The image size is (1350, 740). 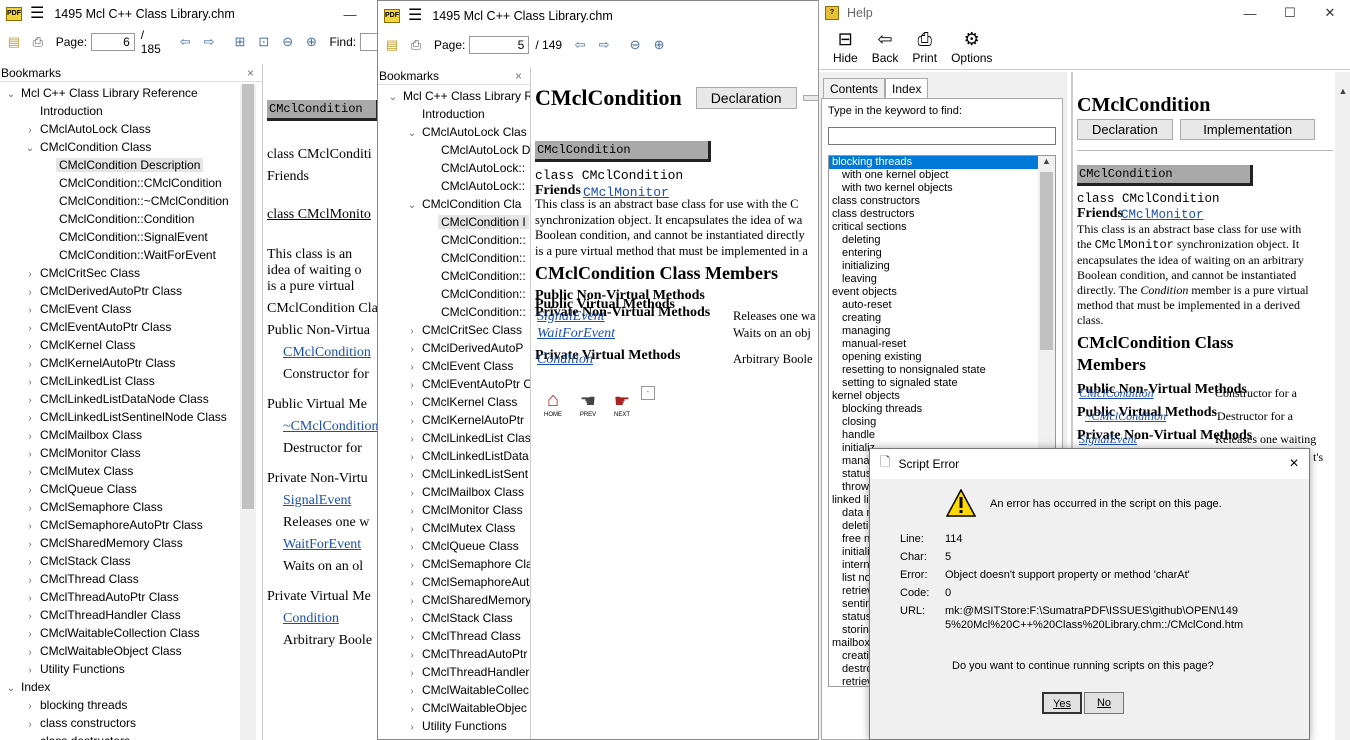 What do you see at coordinates (120, 453) in the screenshot?
I see `tree-item: › CMclMonitor Class` at bounding box center [120, 453].